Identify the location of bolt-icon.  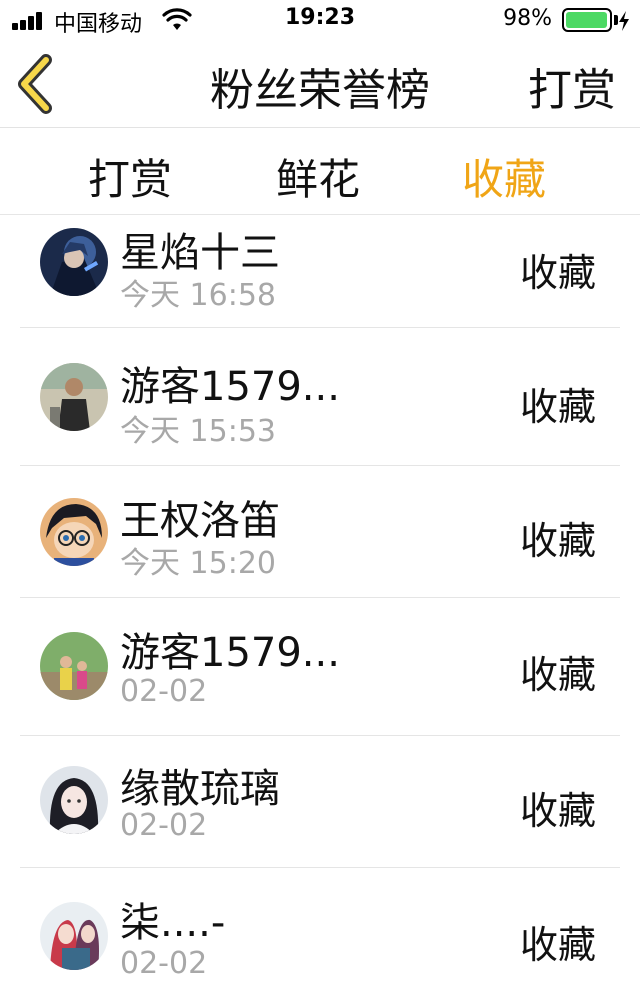
(624, 21).